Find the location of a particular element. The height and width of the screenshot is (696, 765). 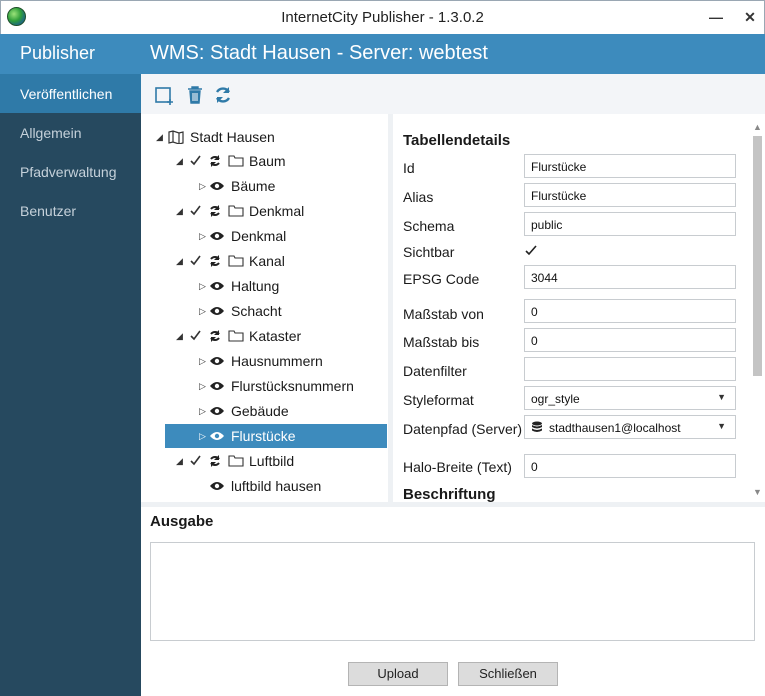

tree-node-layer: luftbild hausen is located at coordinates (264, 486).